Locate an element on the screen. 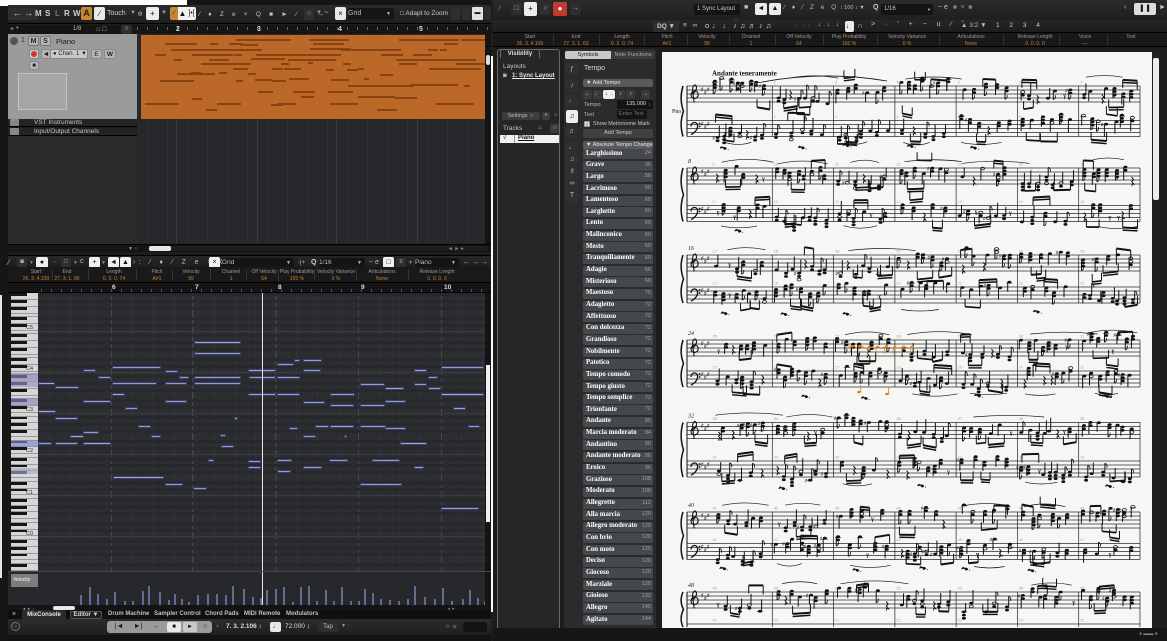 The image size is (1167, 641). svg-text: 50 is located at coordinates (776, 589).